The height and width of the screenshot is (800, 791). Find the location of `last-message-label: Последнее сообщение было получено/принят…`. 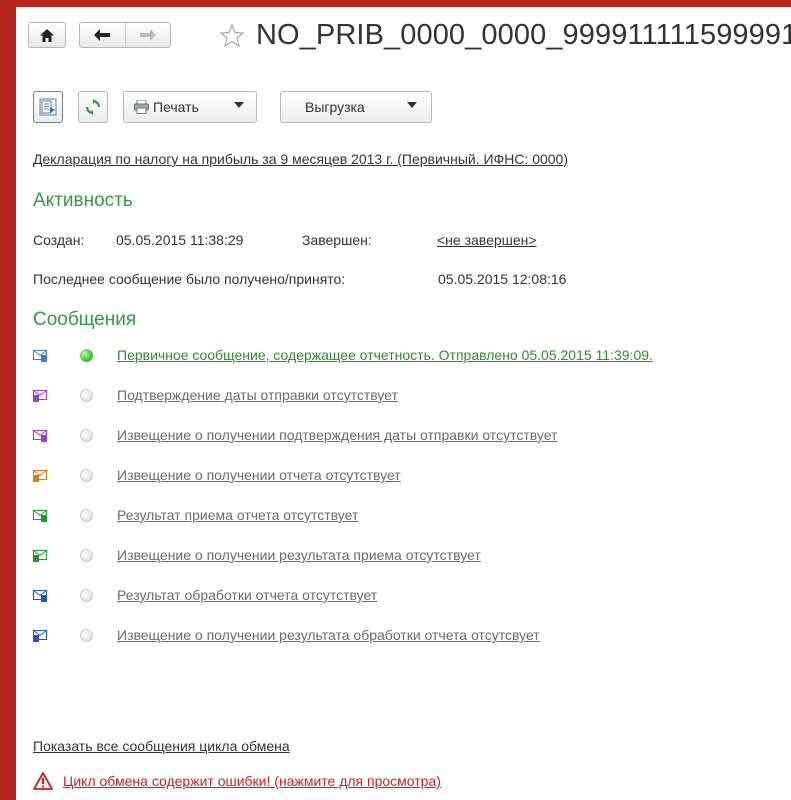

last-message-label: Последнее сообщение было получено/принят… is located at coordinates (189, 279).